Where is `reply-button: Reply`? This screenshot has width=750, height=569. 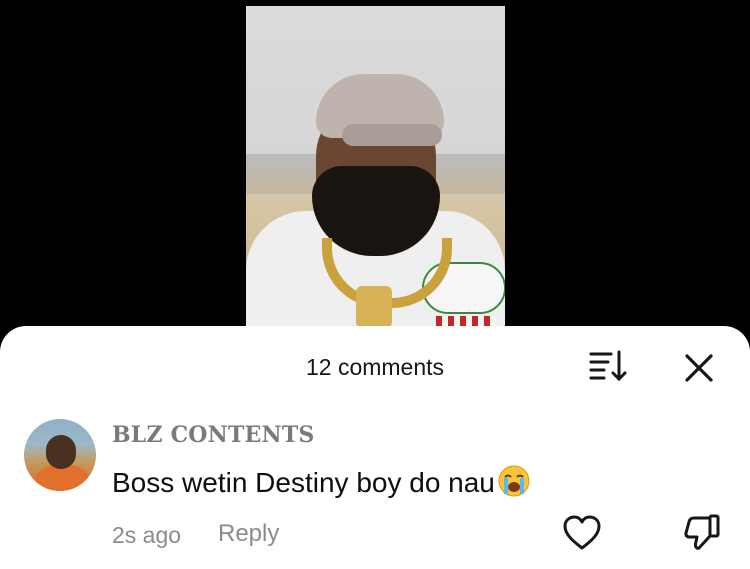
reply-button: Reply is located at coordinates (248, 534).